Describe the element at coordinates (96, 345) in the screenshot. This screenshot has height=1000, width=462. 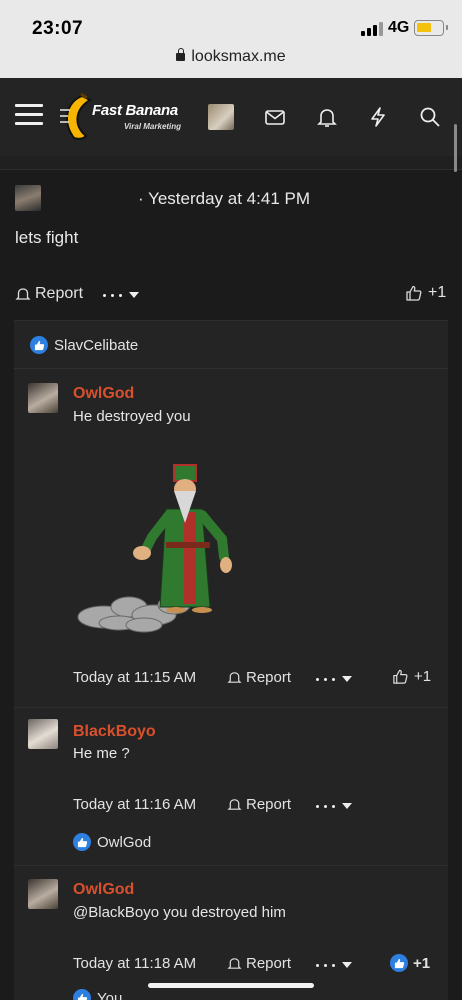
I see `reaction-user: SlavCelibate` at that location.